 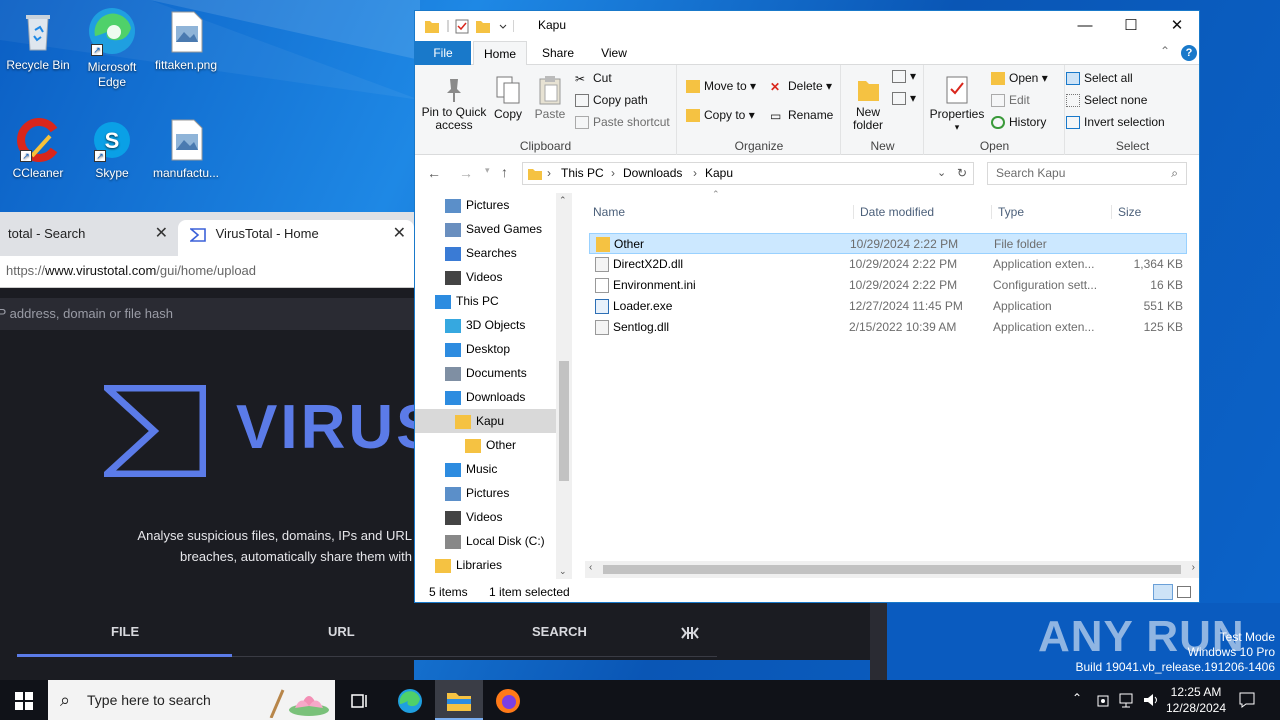 What do you see at coordinates (454, 103) in the screenshot?
I see `pin-to-quick-access-button: Pin to Quick access` at bounding box center [454, 103].